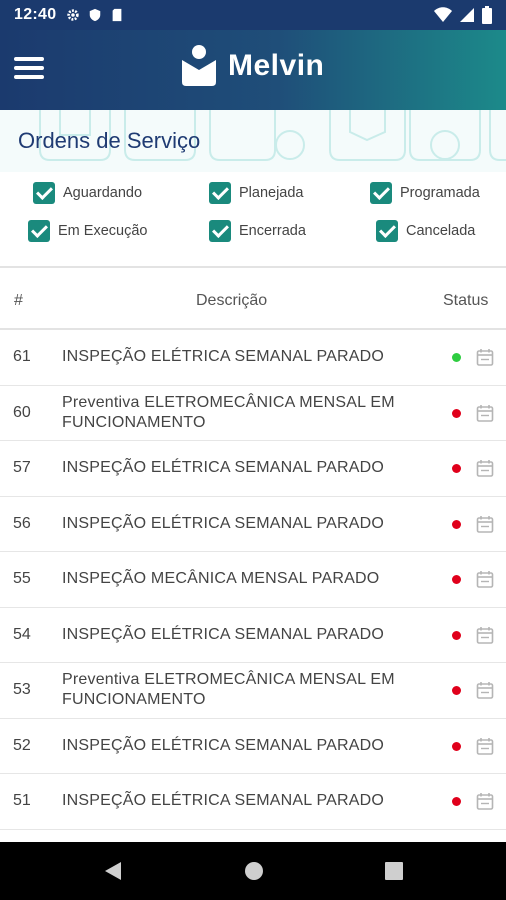 This screenshot has width=506, height=900. I want to click on filter-encerrada: Encerrada, so click(257, 231).